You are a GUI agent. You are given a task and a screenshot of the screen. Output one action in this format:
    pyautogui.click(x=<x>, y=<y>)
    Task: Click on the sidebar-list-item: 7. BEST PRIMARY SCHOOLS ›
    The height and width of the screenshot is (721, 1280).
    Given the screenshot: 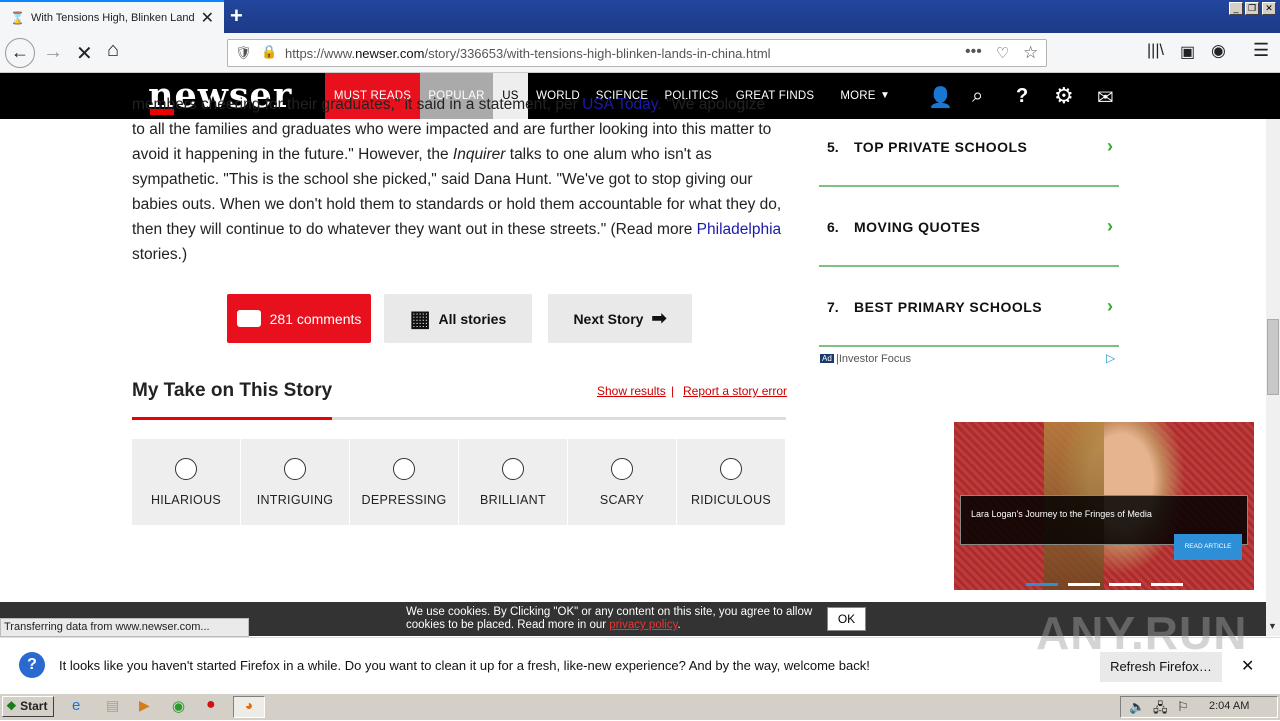 What is the action you would take?
    pyautogui.click(x=969, y=307)
    